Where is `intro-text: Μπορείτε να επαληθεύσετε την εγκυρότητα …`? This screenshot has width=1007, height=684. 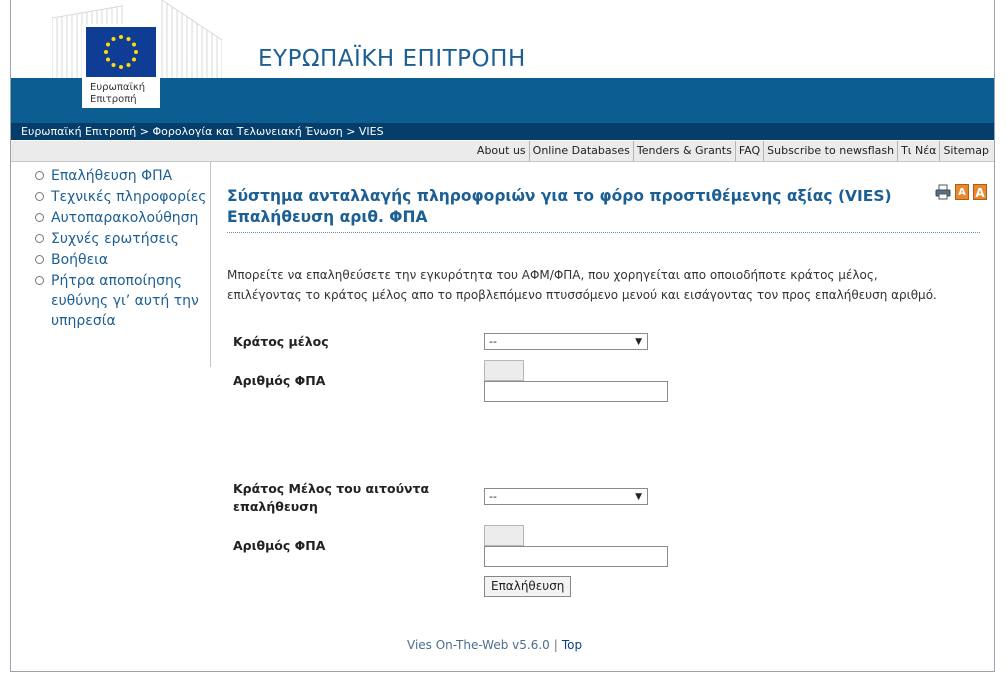 intro-text: Μπορείτε να επαληθεύσετε την εγκυρότητα … is located at coordinates (607, 285).